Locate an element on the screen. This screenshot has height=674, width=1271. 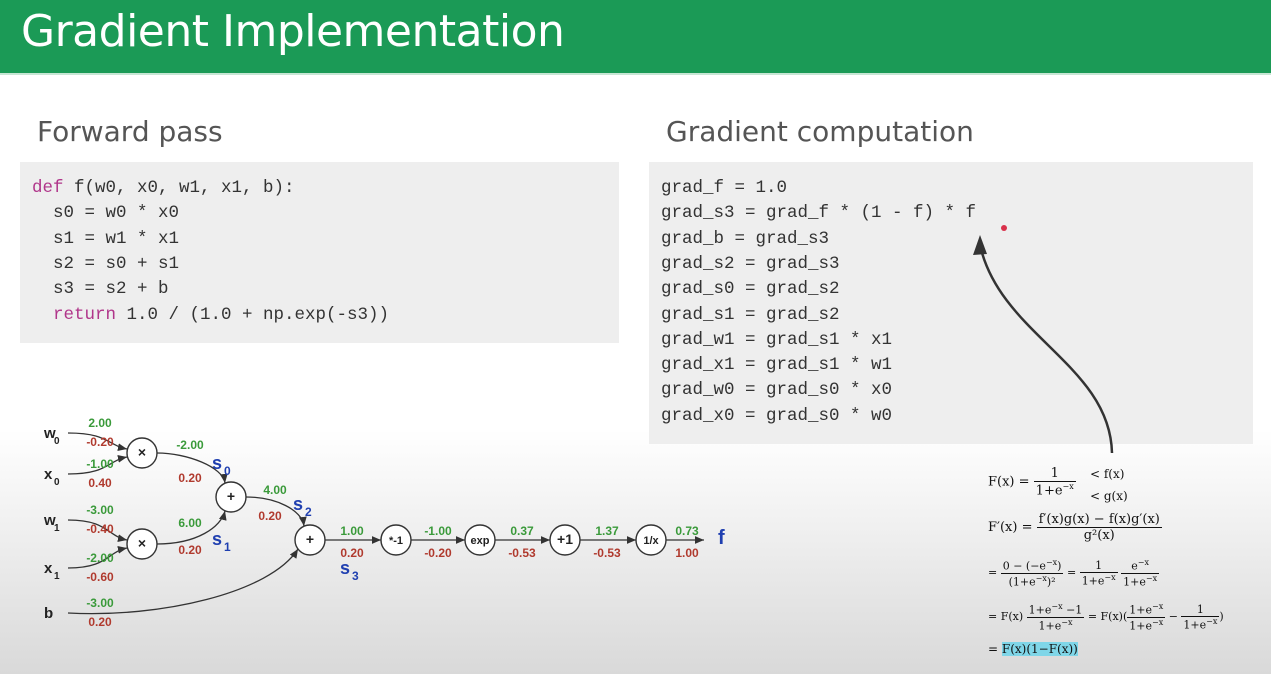
line3-equals: = is located at coordinates (993, 573).